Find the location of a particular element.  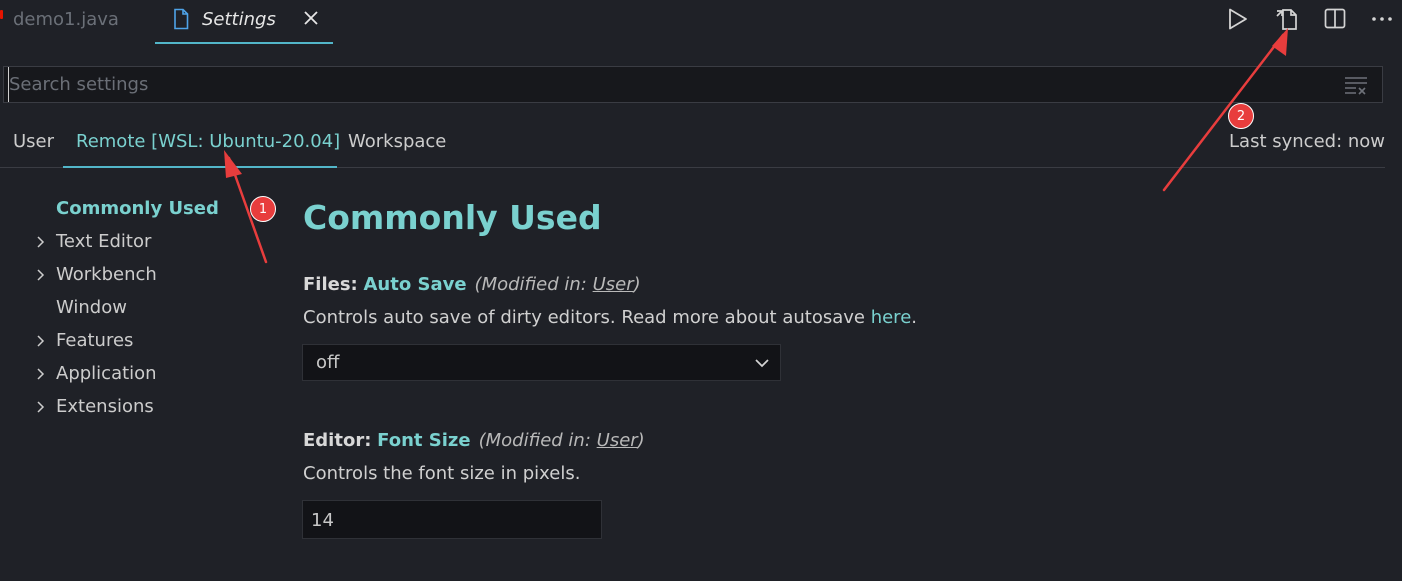

toc-item-commonly-used: Commonly Used is located at coordinates (137, 208).